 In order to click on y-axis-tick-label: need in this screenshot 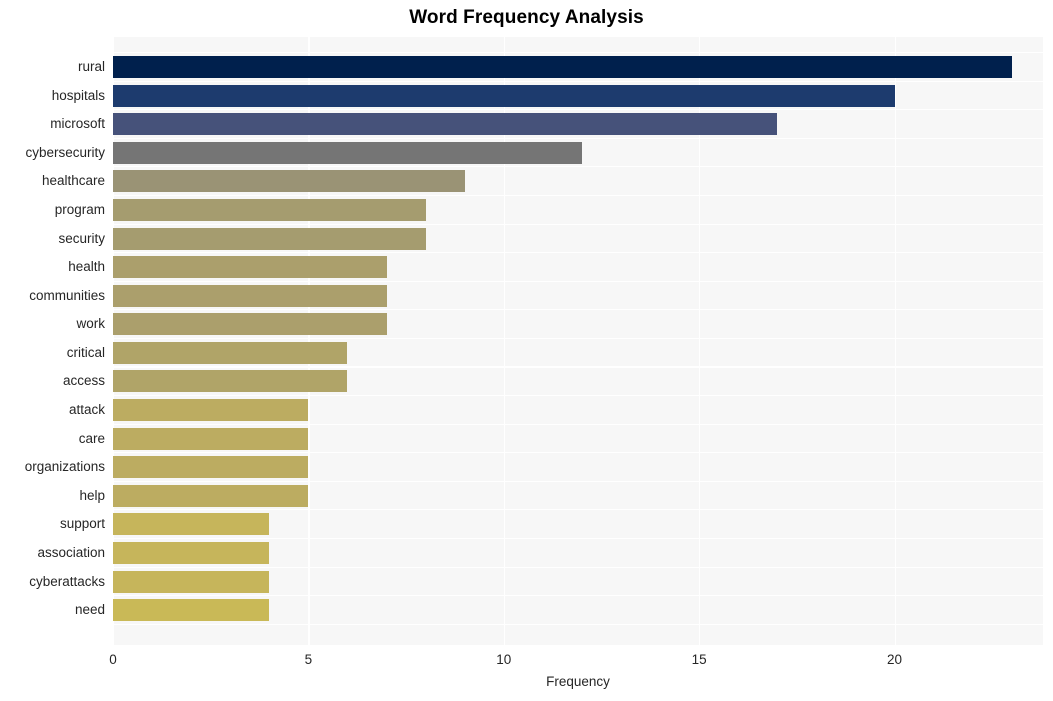, I will do `click(89, 610)`.